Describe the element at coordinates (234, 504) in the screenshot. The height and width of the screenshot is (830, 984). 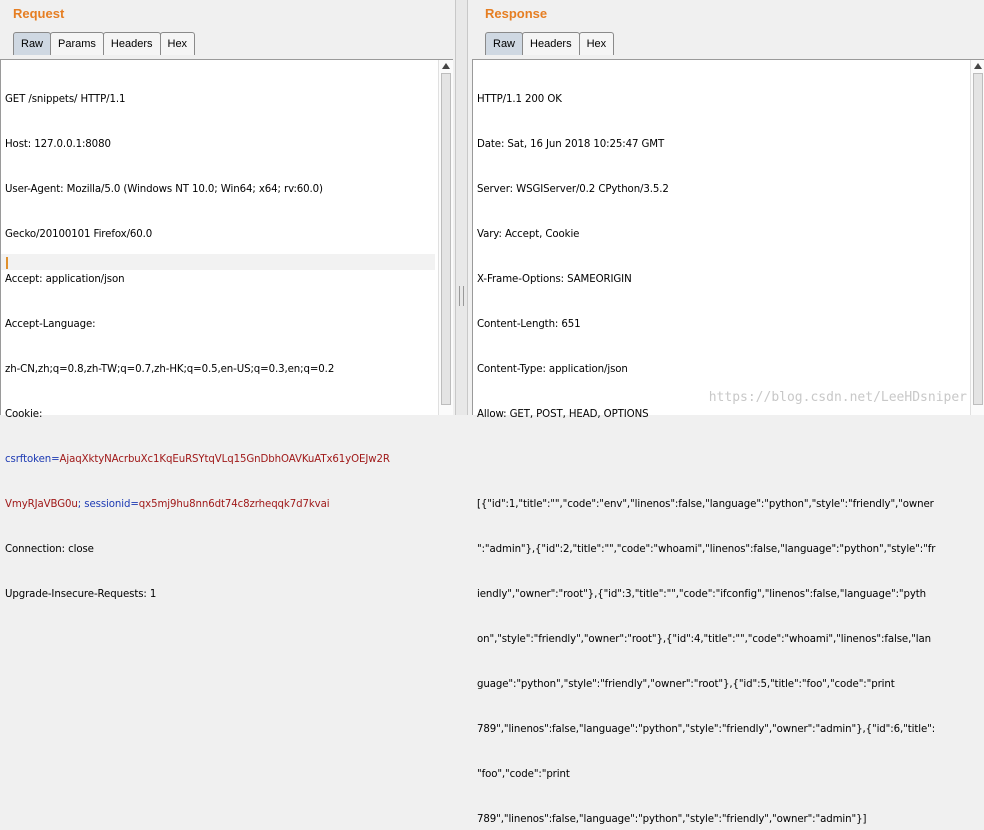
I see `sessionid-value: qx5mj9hu8nn6dt74c8zrheqqk7d7kvai` at that location.